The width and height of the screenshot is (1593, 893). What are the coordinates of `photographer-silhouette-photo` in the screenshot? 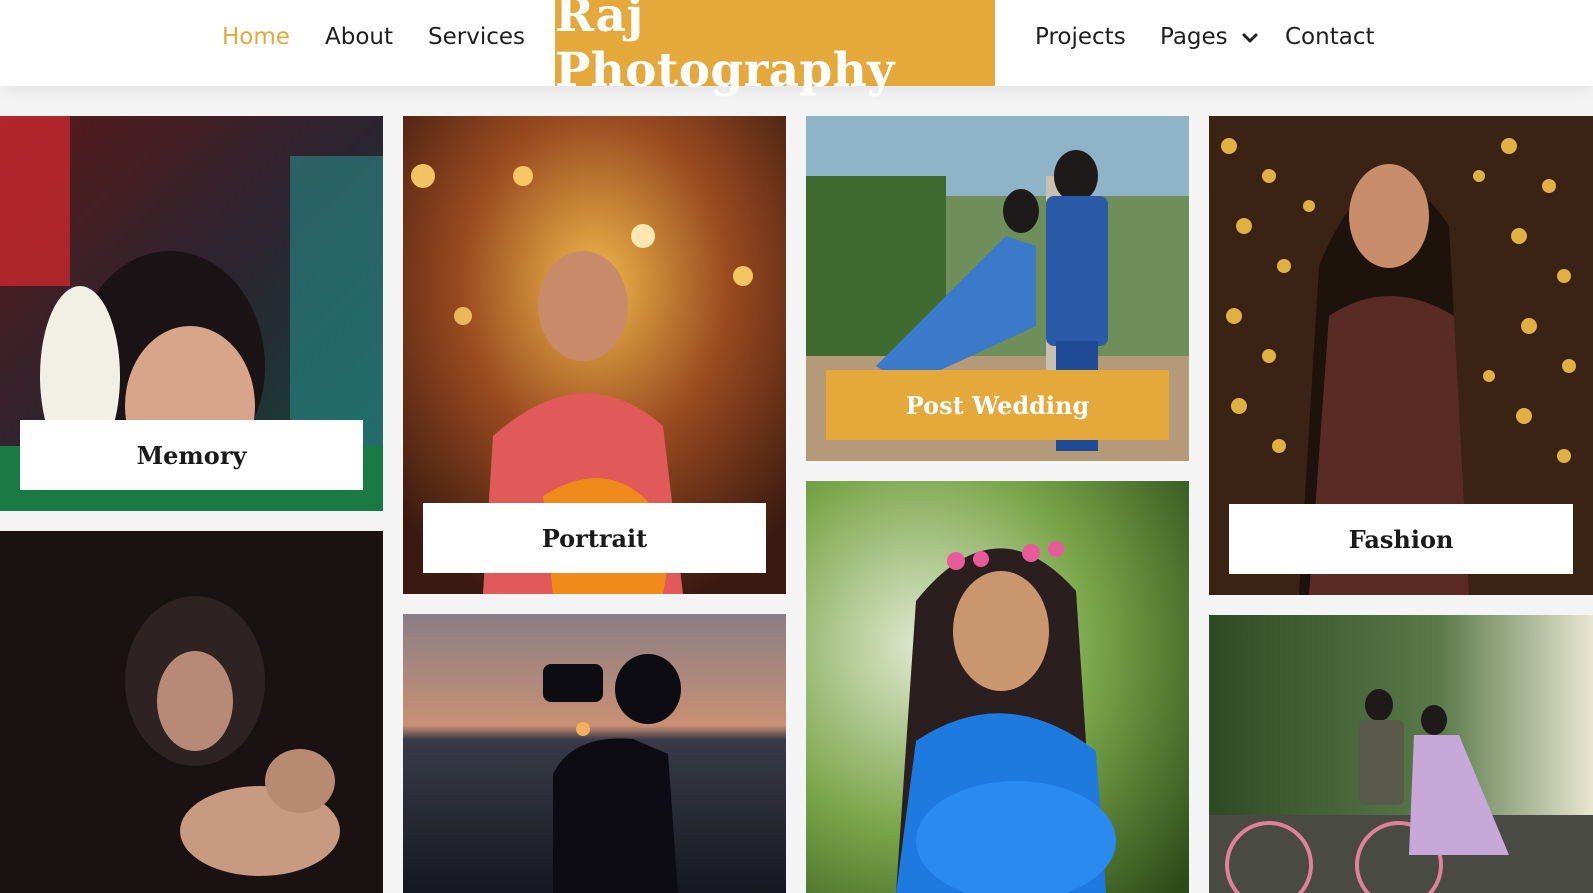 It's located at (594, 753).